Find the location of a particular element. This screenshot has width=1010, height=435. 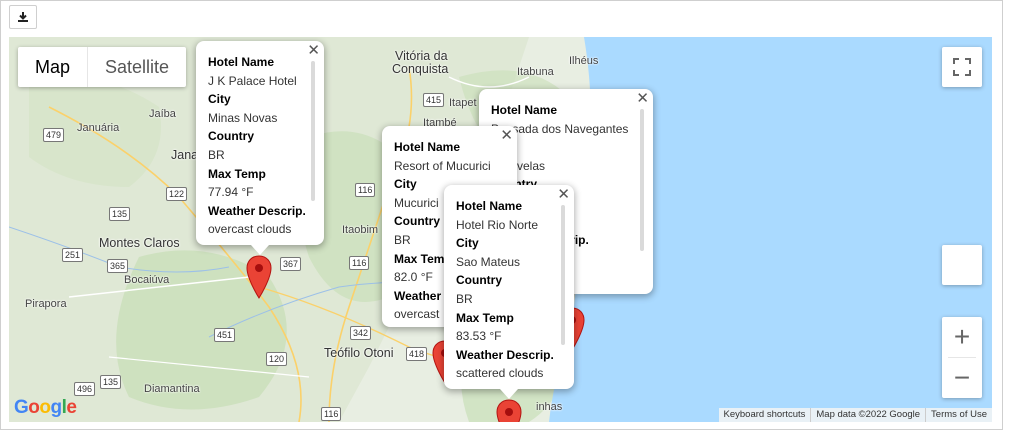

place-label: Teófilo Otoni is located at coordinates (359, 353).